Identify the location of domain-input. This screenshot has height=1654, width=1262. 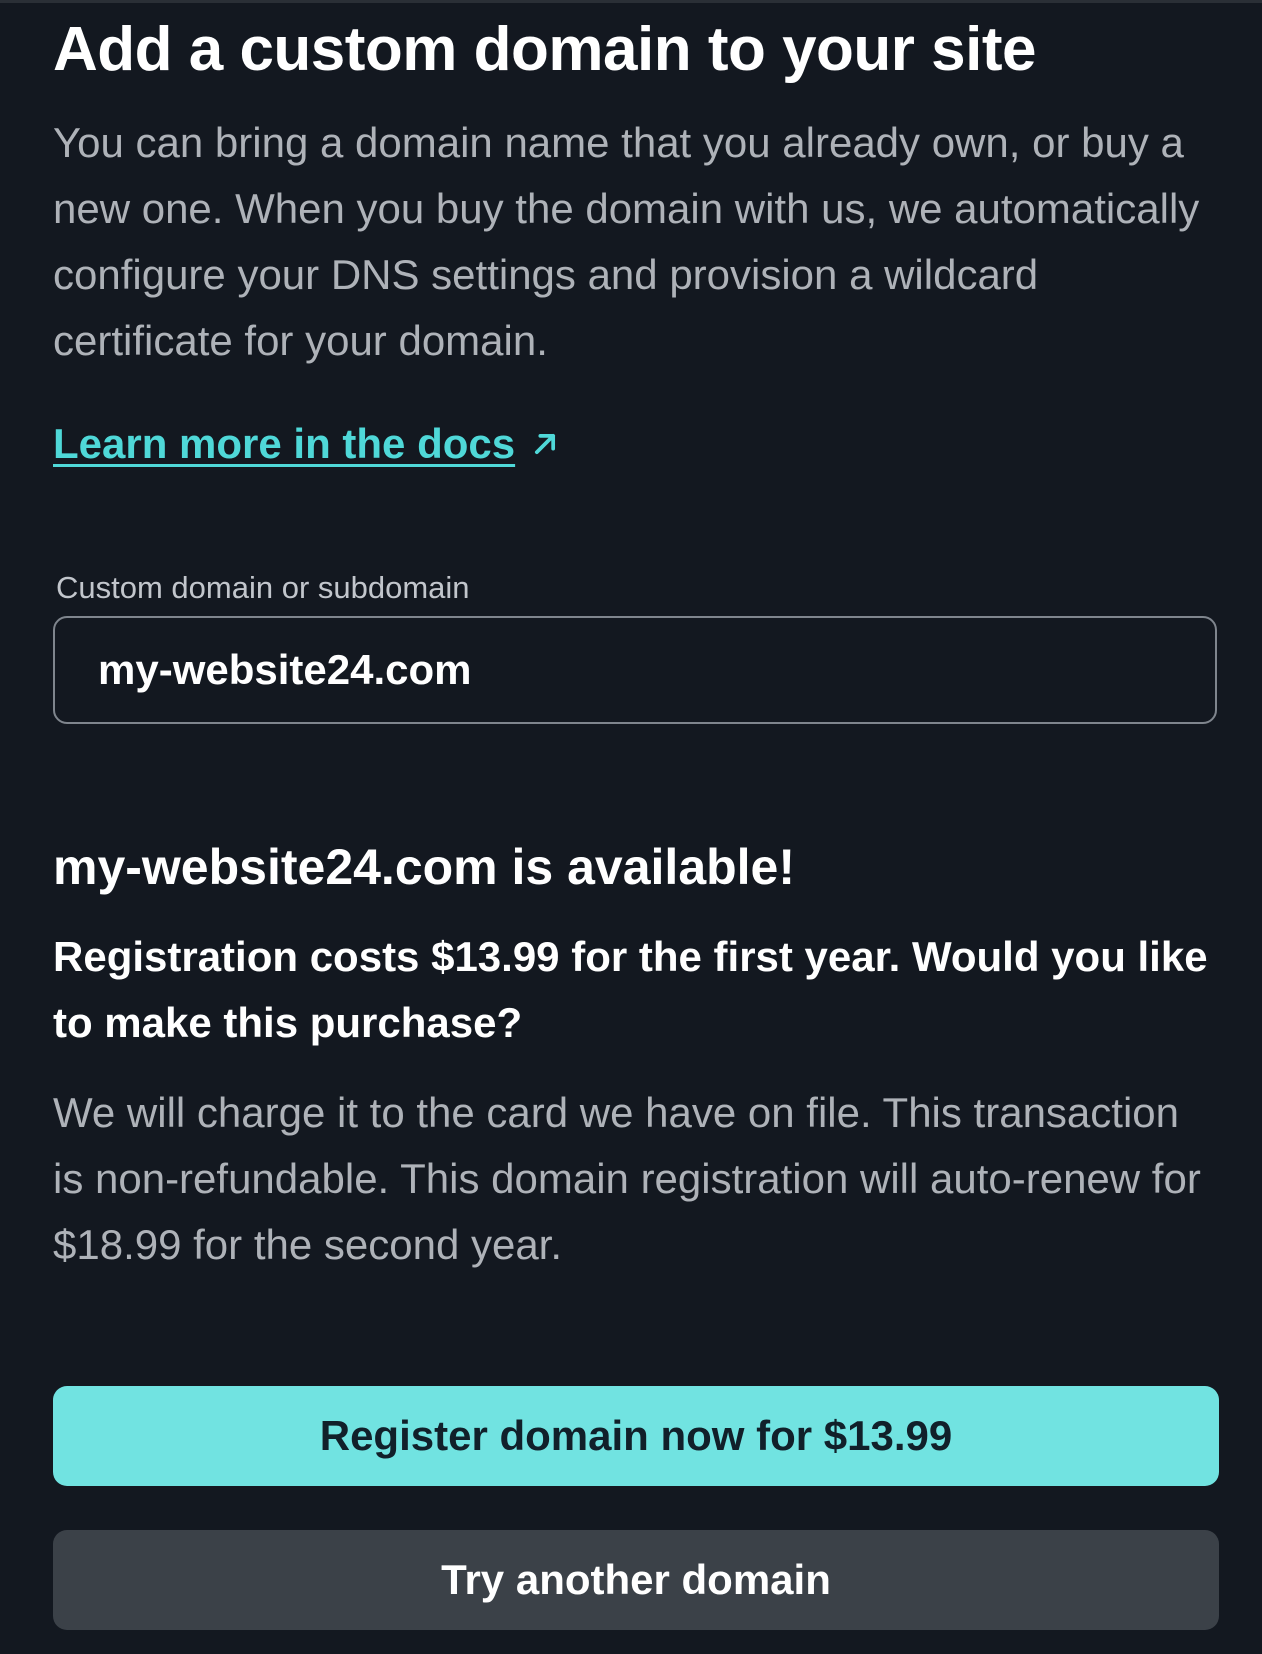
(635, 670).